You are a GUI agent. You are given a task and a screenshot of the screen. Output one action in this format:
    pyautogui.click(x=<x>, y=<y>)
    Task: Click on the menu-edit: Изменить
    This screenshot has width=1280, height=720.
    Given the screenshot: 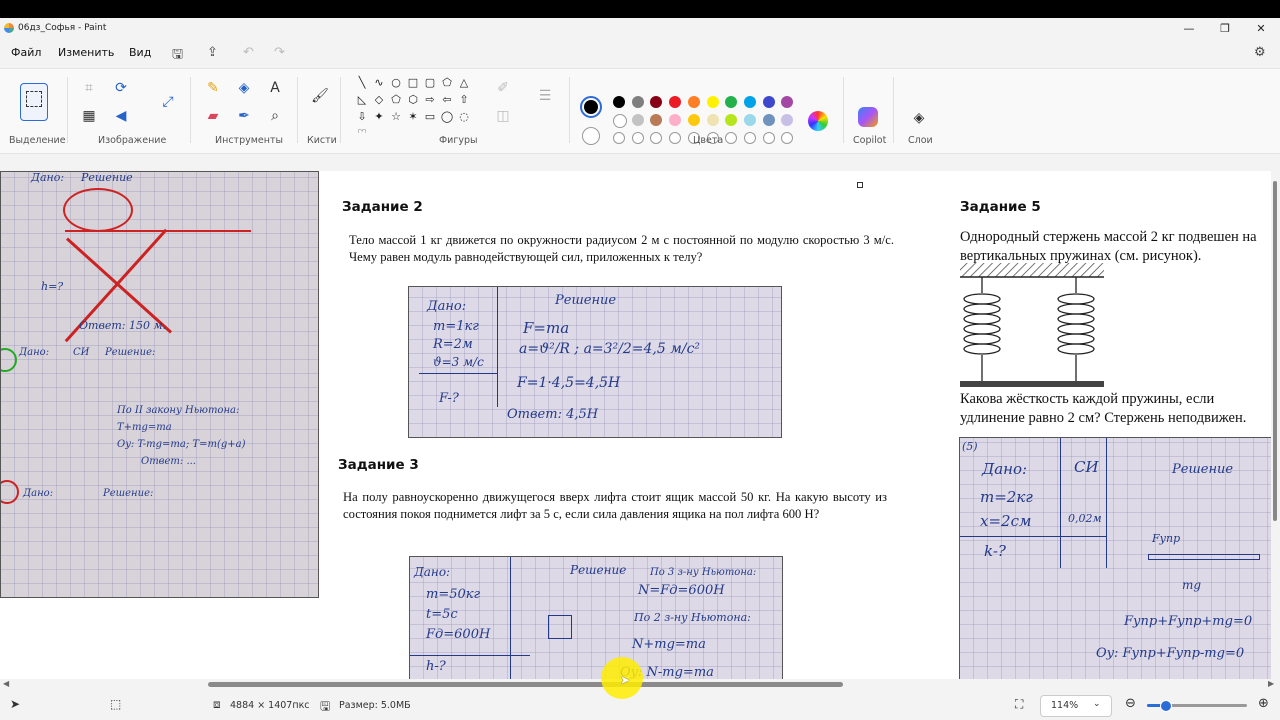 What is the action you would take?
    pyautogui.click(x=86, y=52)
    